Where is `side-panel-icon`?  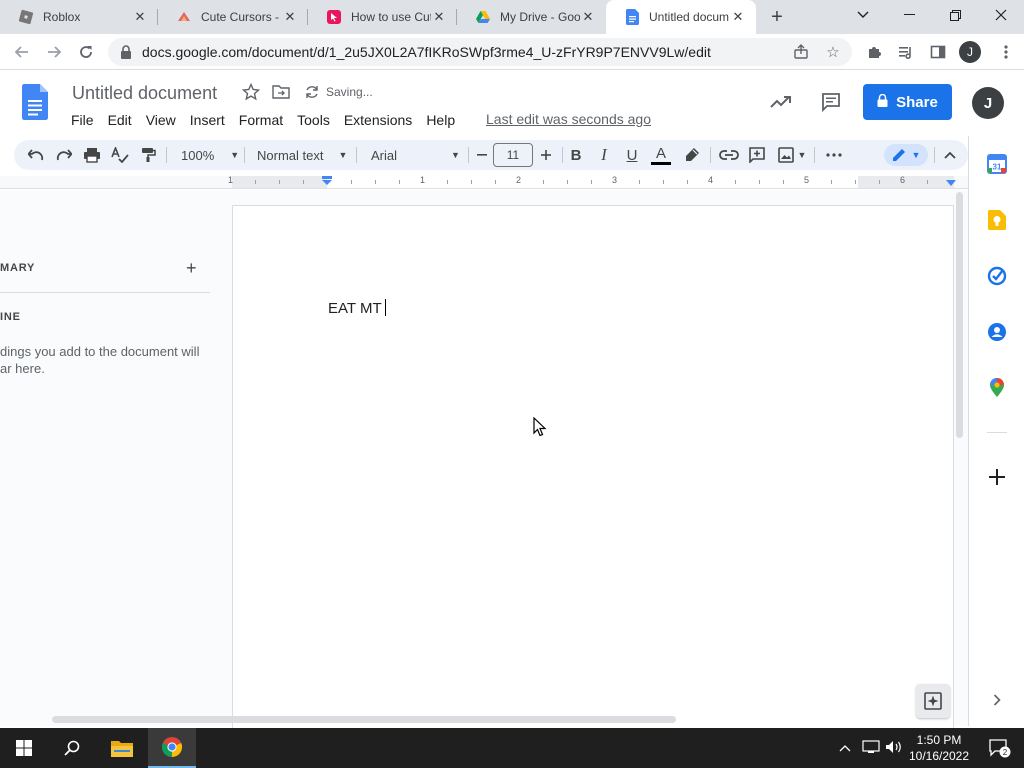
side-panel-icon is located at coordinates (938, 52).